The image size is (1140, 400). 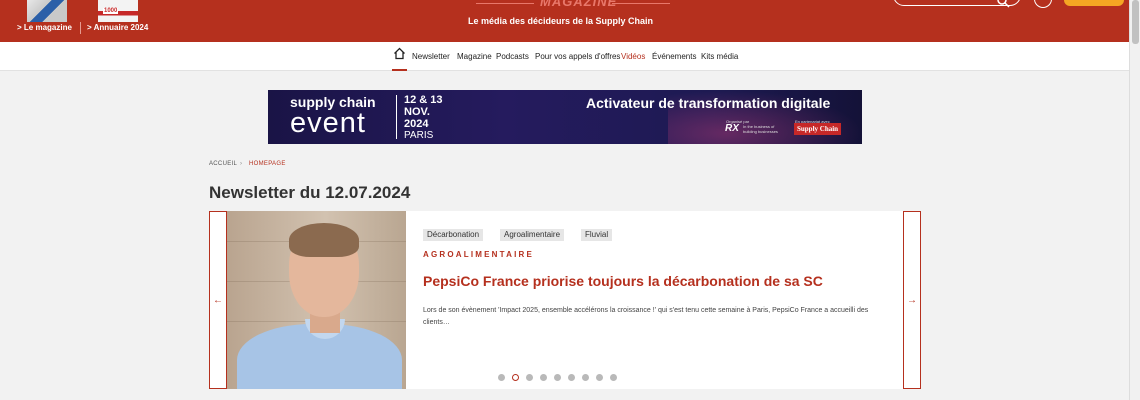 I want to click on scrollbar-thumb, so click(x=1135, y=22).